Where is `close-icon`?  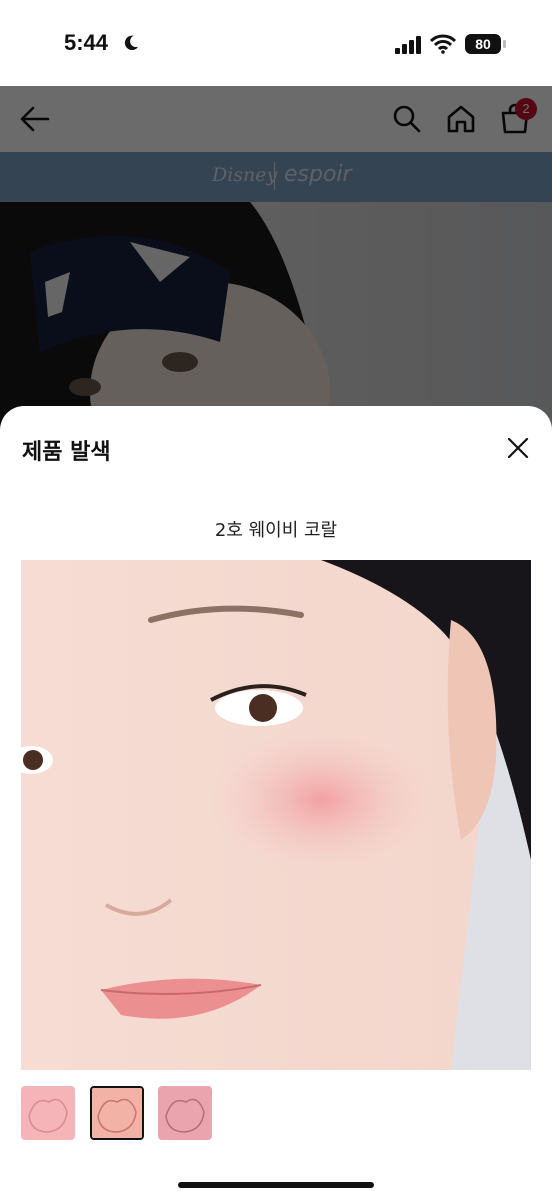 close-icon is located at coordinates (518, 448).